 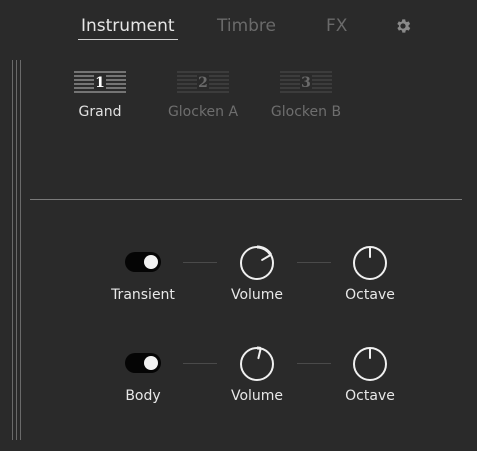 What do you see at coordinates (143, 396) in the screenshot?
I see `body-label: Body` at bounding box center [143, 396].